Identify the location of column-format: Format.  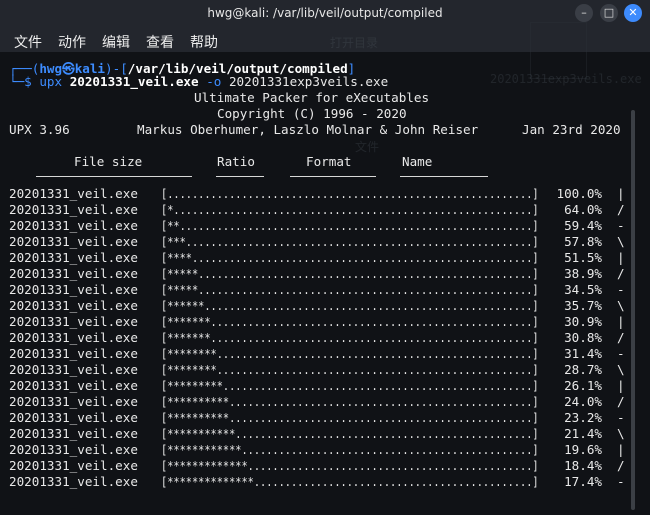
(329, 161).